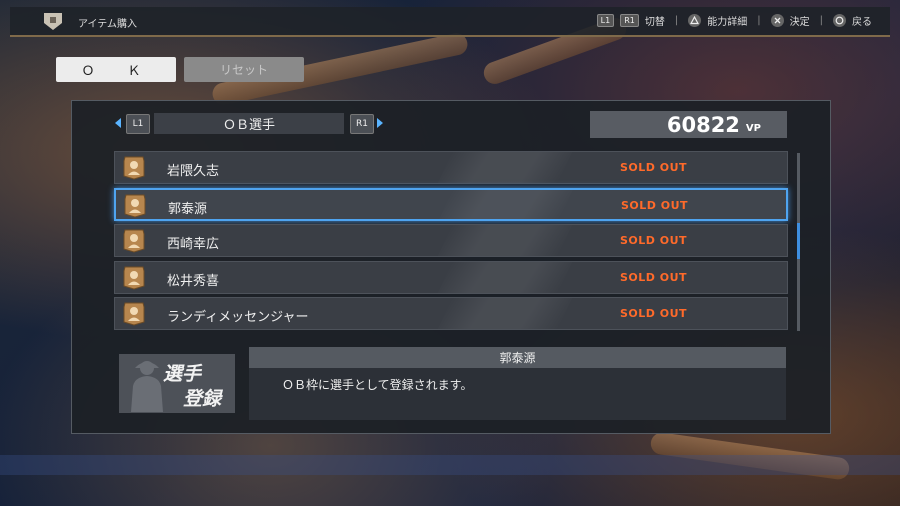  Describe the element at coordinates (727, 22) in the screenshot. I see `hint-details-label: 能力詳細` at that location.